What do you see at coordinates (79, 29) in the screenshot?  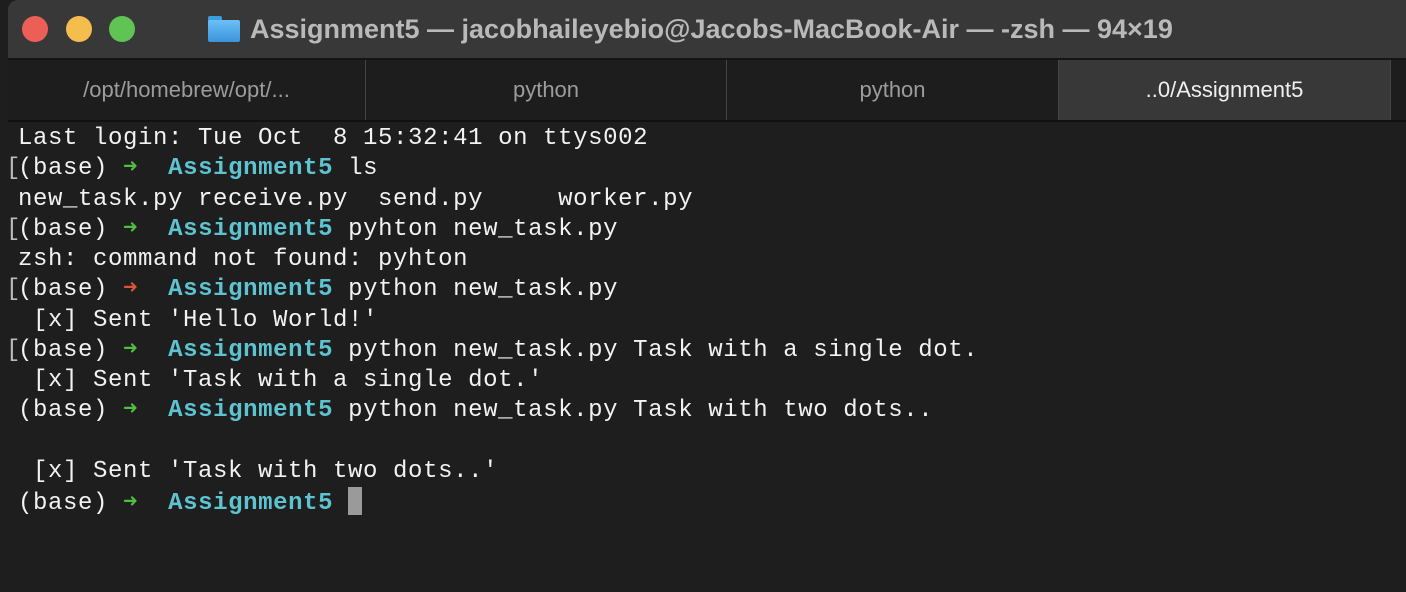 I see `minimize-button` at bounding box center [79, 29].